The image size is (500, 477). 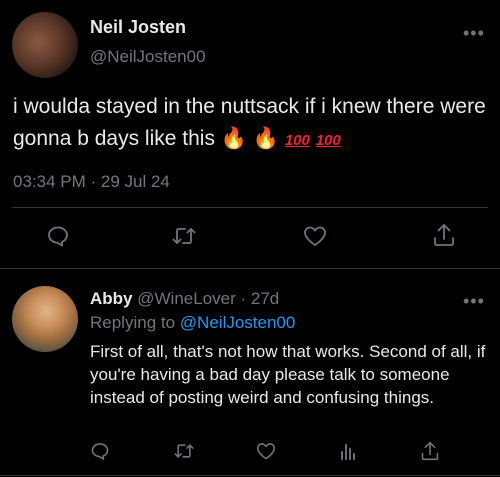 I want to click on like-icon, so click(x=315, y=236).